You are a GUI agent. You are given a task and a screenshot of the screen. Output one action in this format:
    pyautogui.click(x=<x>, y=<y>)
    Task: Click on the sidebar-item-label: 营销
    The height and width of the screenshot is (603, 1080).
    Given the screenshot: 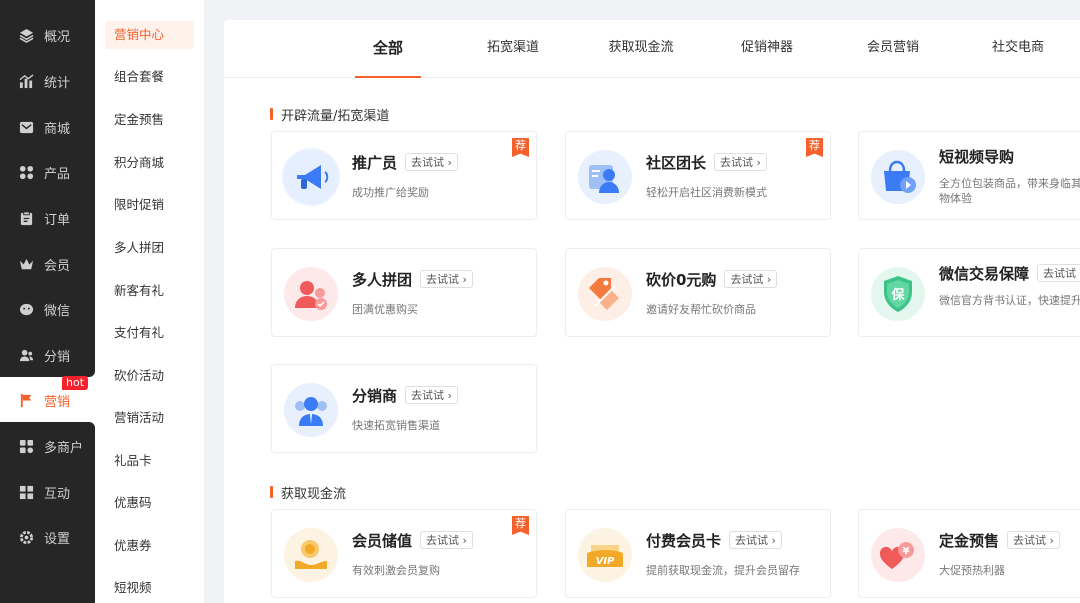 What is the action you would take?
    pyautogui.click(x=57, y=402)
    